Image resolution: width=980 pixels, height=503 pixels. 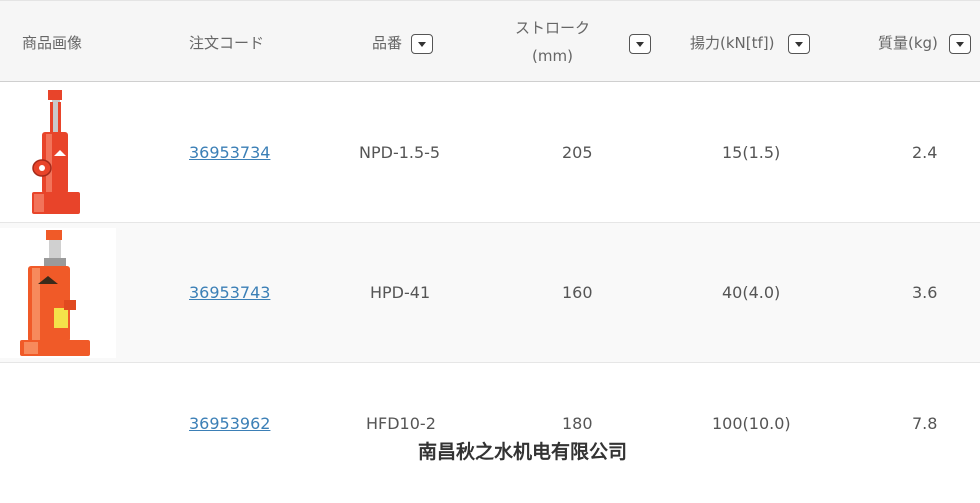 I want to click on header-image: 商品画像, so click(x=52, y=43).